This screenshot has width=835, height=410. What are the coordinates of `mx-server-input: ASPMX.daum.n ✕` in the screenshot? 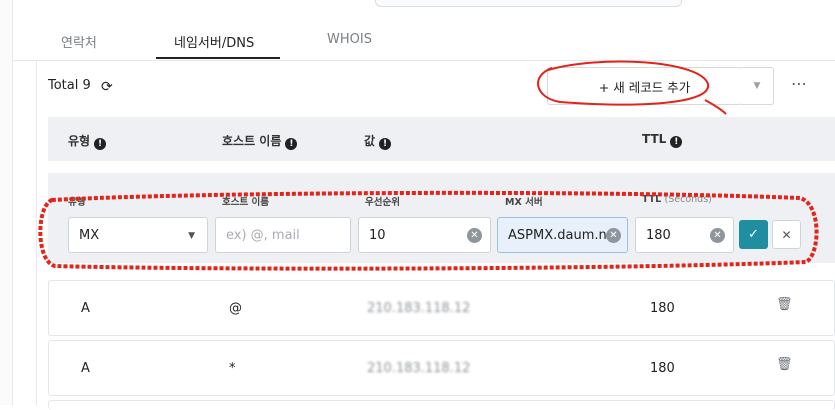 It's located at (562, 235).